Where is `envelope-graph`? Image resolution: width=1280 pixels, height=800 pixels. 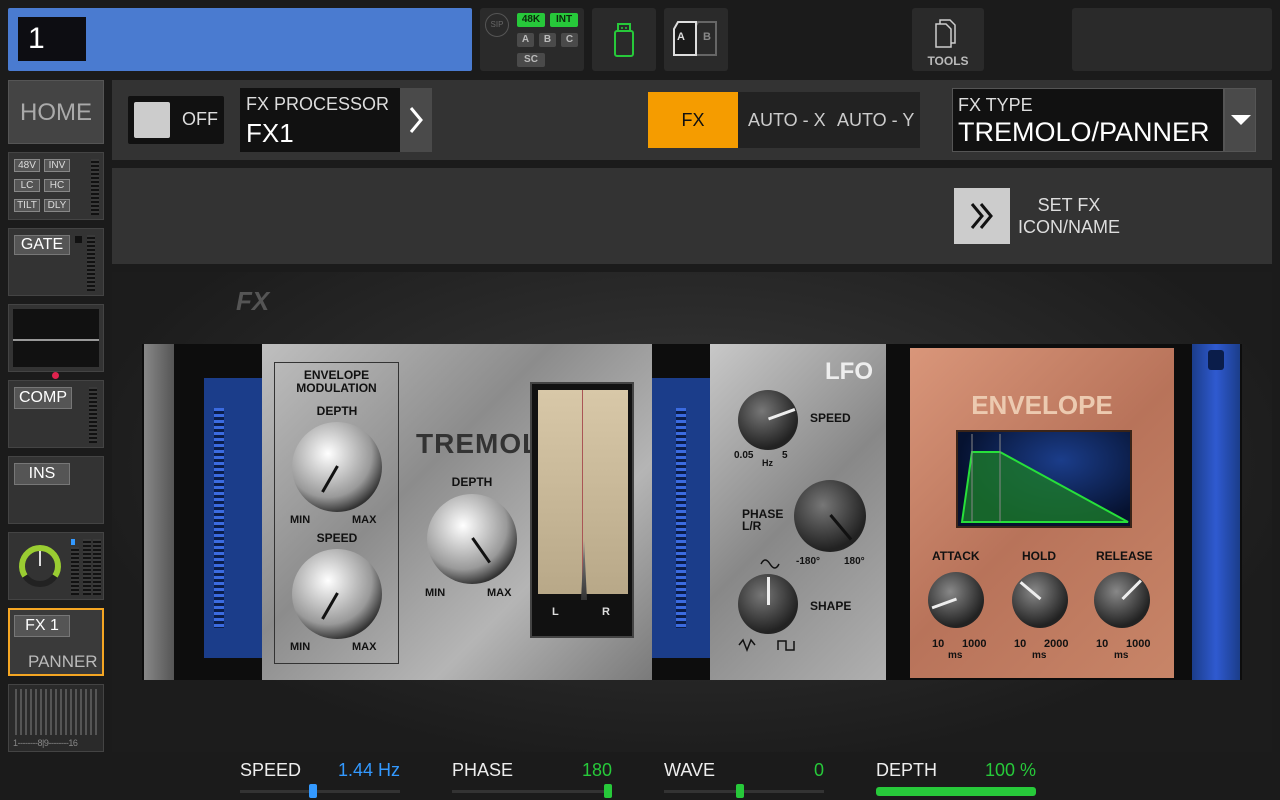 envelope-graph is located at coordinates (1044, 479).